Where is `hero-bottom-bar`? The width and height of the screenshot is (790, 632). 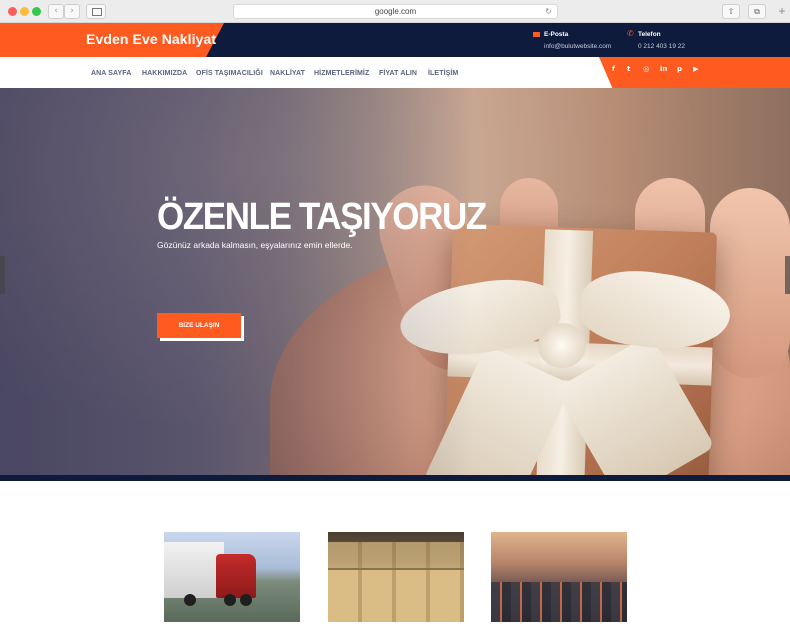 hero-bottom-bar is located at coordinates (395, 478).